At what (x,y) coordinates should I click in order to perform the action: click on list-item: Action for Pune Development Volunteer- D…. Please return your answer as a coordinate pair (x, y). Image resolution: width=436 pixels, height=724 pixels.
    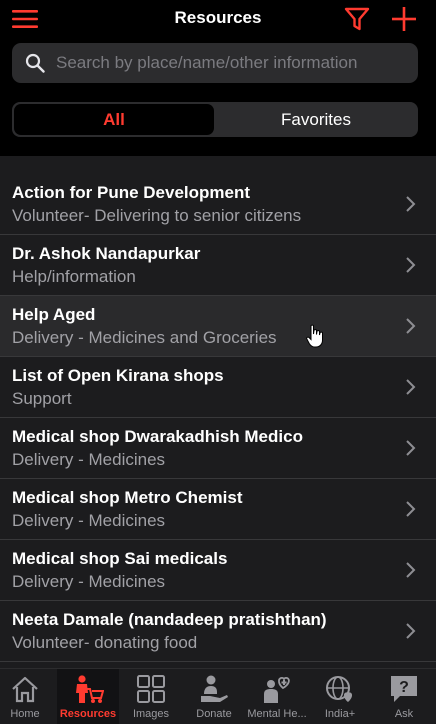
    Looking at the image, I should click on (218, 204).